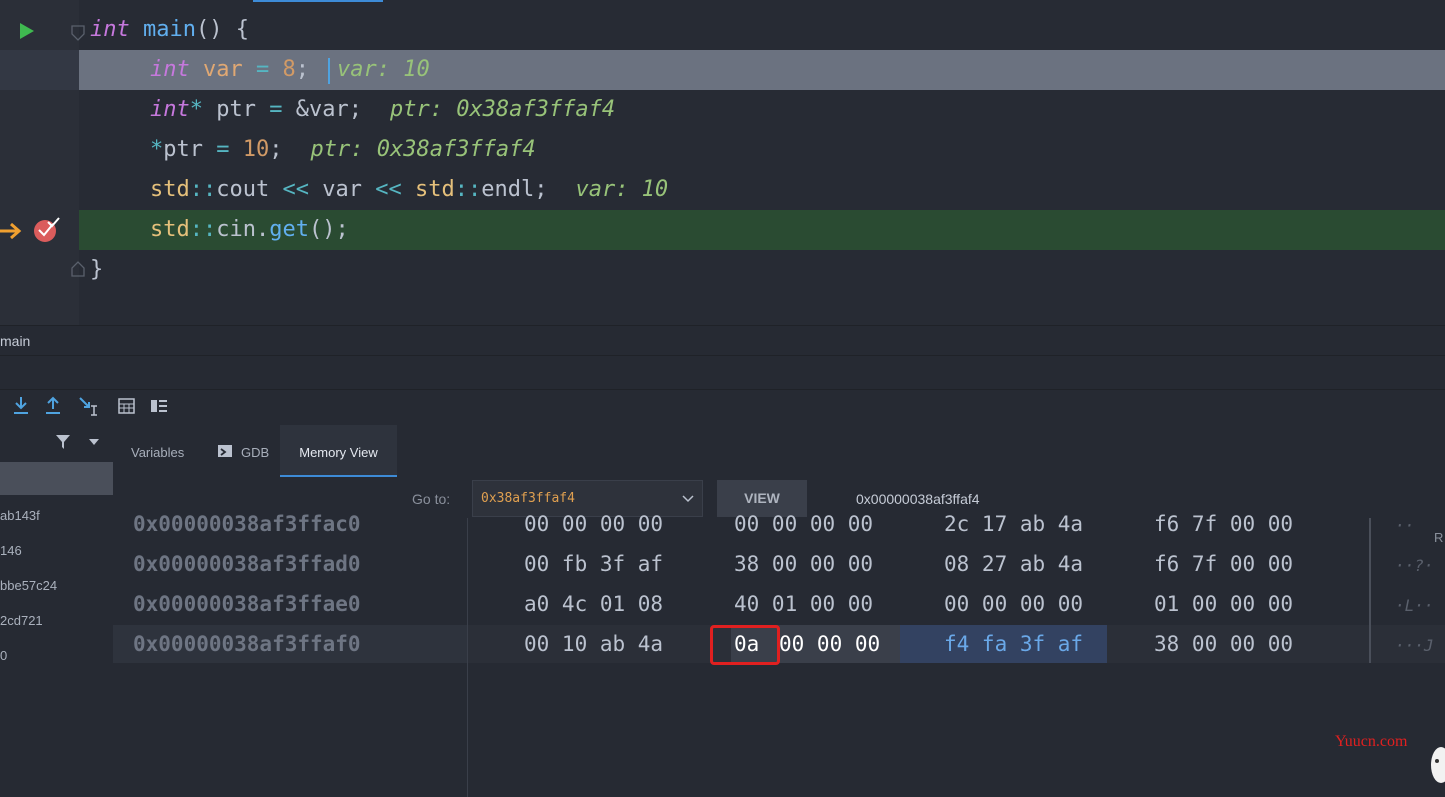 Image resolution: width=1445 pixels, height=797 pixels. Describe the element at coordinates (803, 604) in the screenshot. I see `memory-bytes: 40 01 00 00` at that location.